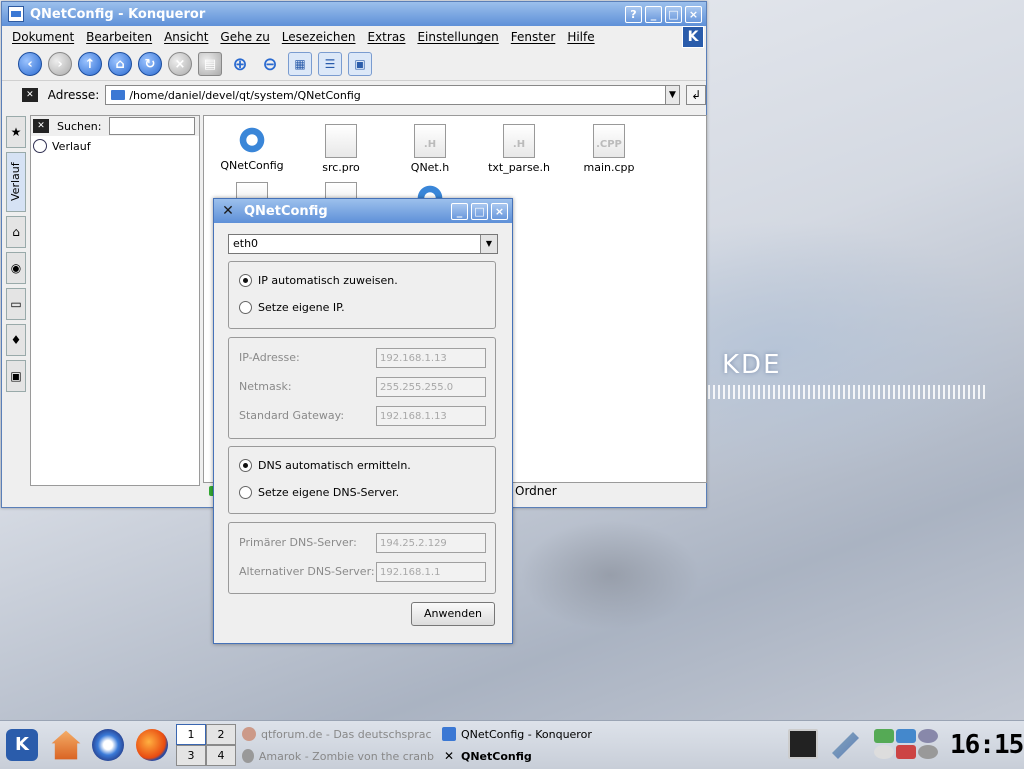  I want to click on dns-alt-field, so click(431, 572).